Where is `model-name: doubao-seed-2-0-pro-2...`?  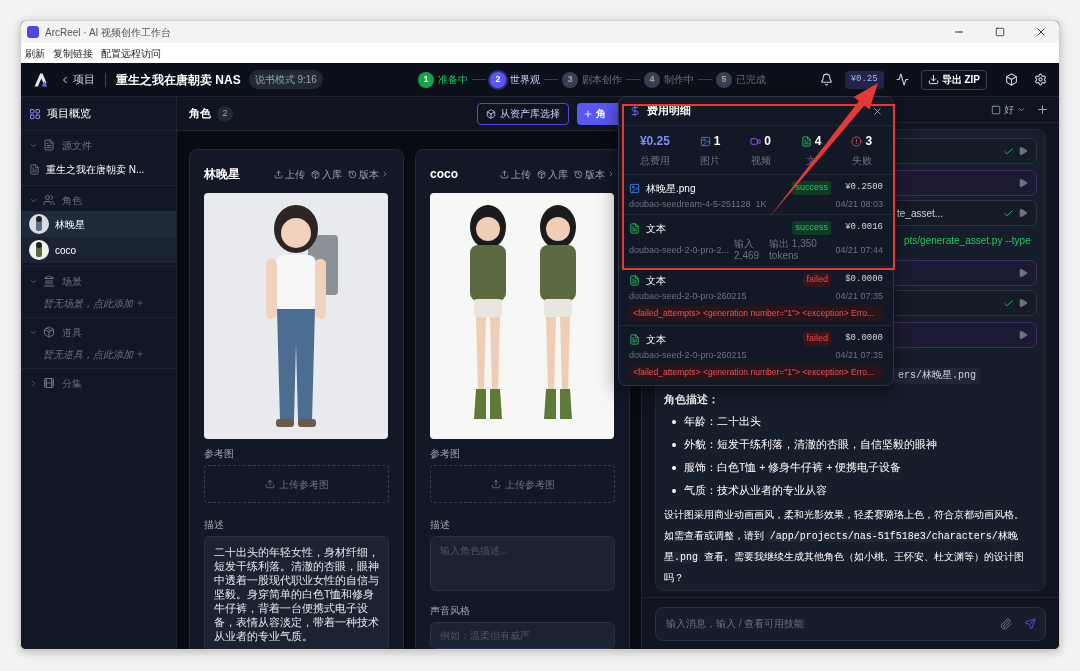 model-name: doubao-seed-2-0-pro-2... is located at coordinates (679, 250).